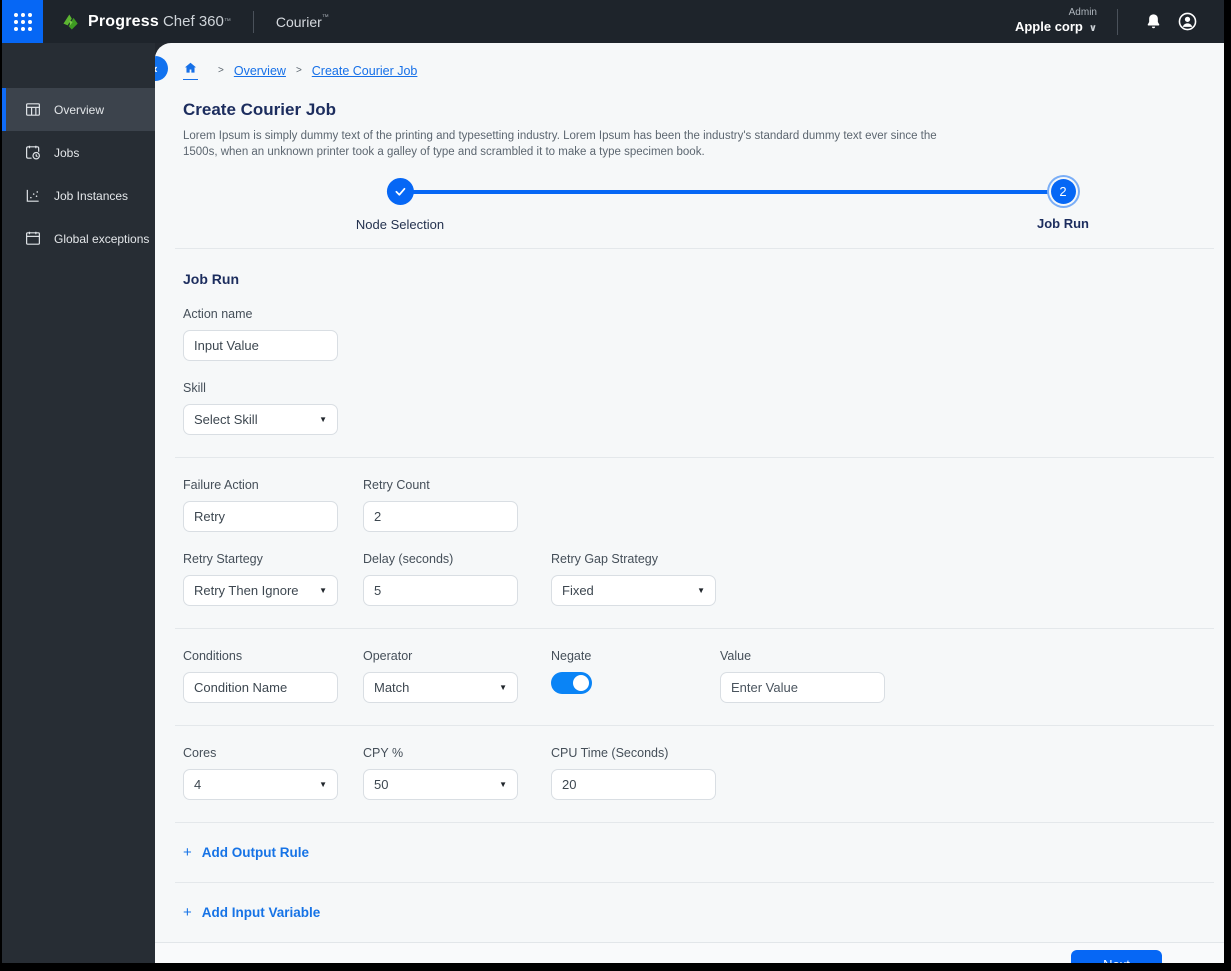 Image resolution: width=1231 pixels, height=971 pixels. Describe the element at coordinates (102, 238) in the screenshot. I see `sidebar-item-label: Global exceptions` at that location.